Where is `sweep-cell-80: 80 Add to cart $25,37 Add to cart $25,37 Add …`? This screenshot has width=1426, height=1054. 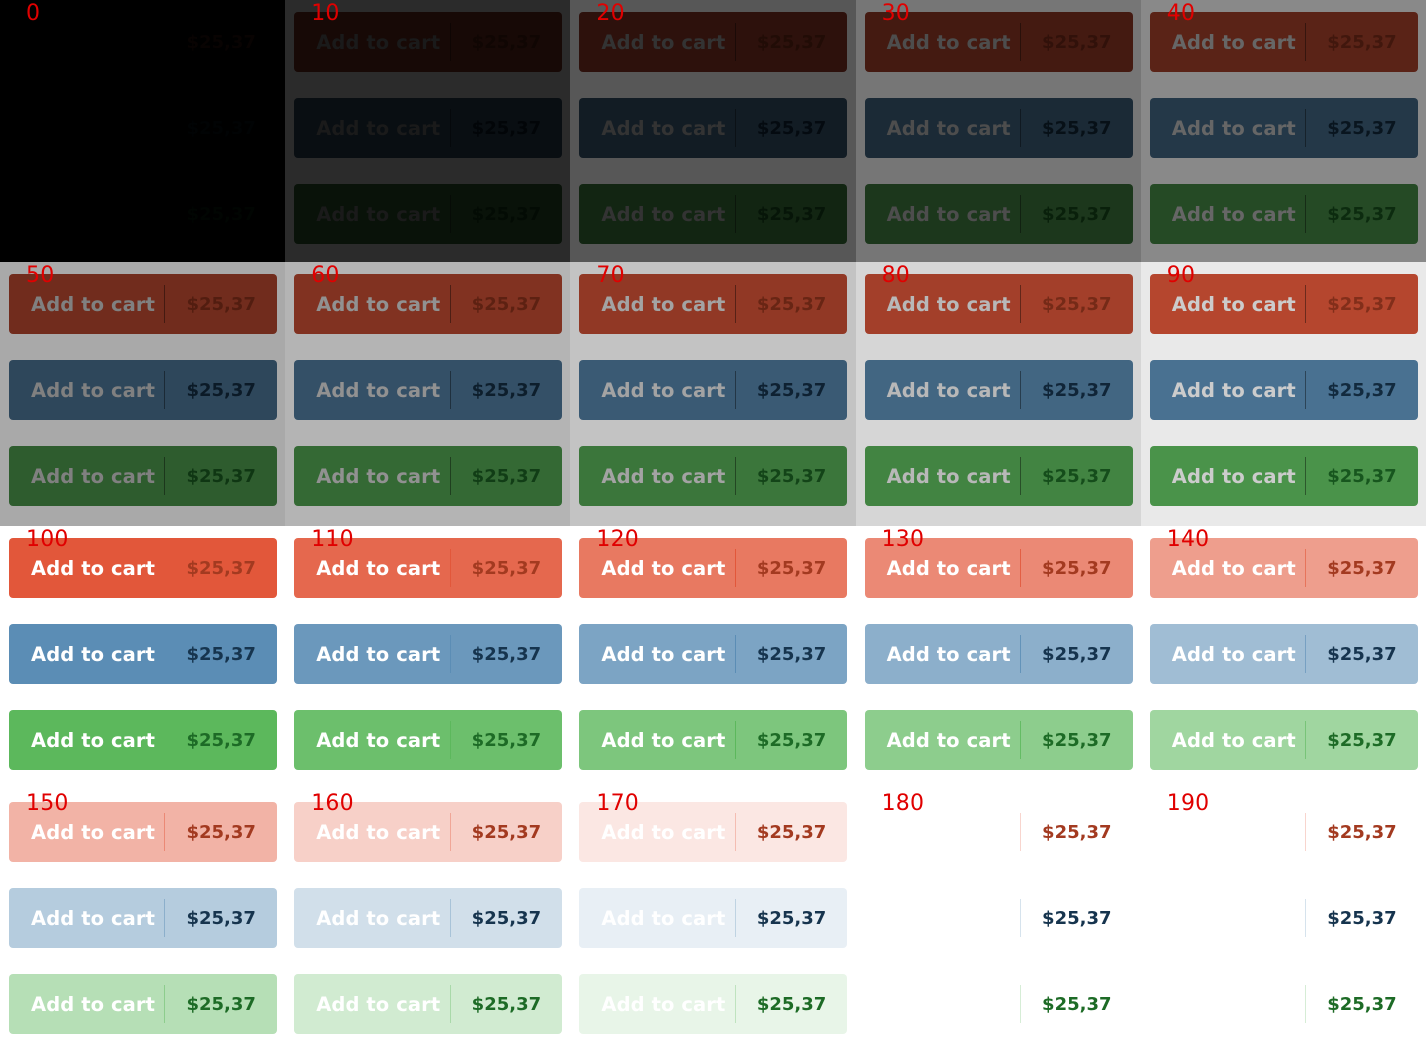 sweep-cell-80: 80 Add to cart $25,37 Add to cart $25,37 Add … is located at coordinates (998, 394).